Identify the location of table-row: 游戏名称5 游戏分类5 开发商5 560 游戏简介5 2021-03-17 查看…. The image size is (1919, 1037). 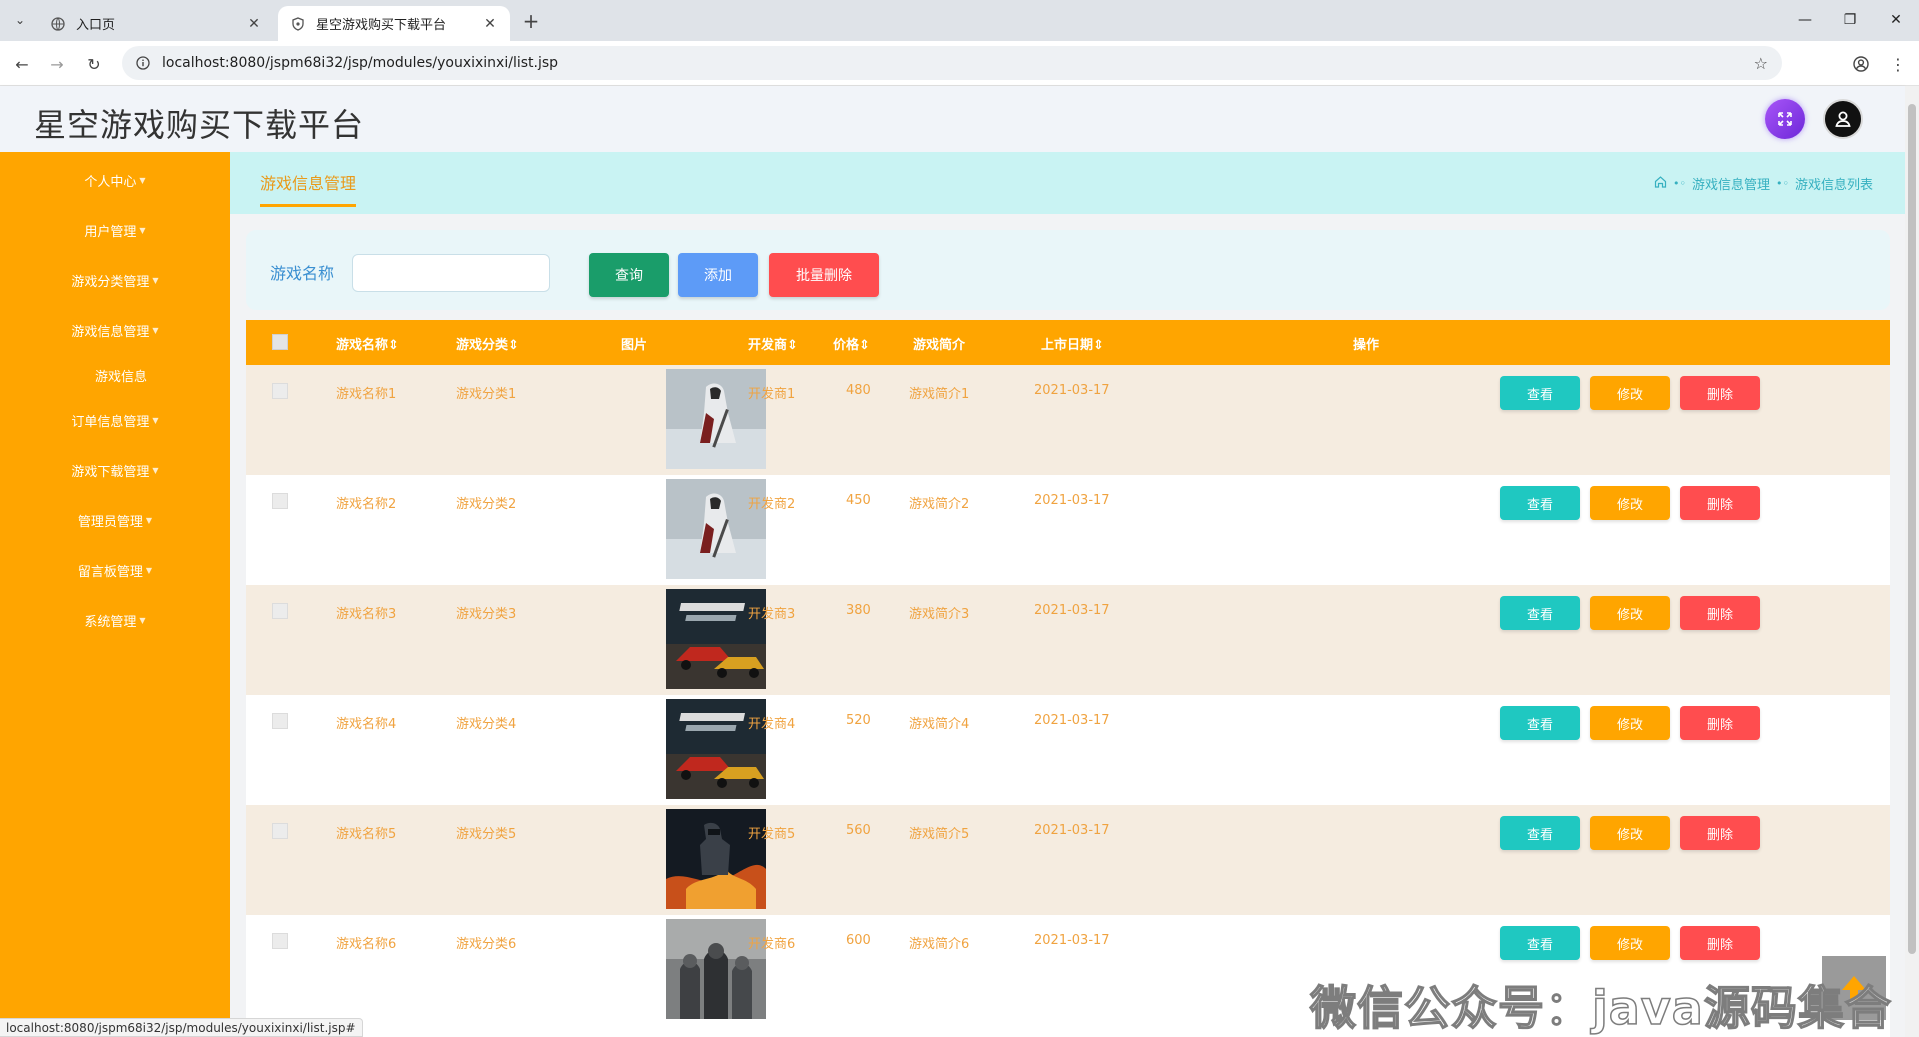
(1068, 860).